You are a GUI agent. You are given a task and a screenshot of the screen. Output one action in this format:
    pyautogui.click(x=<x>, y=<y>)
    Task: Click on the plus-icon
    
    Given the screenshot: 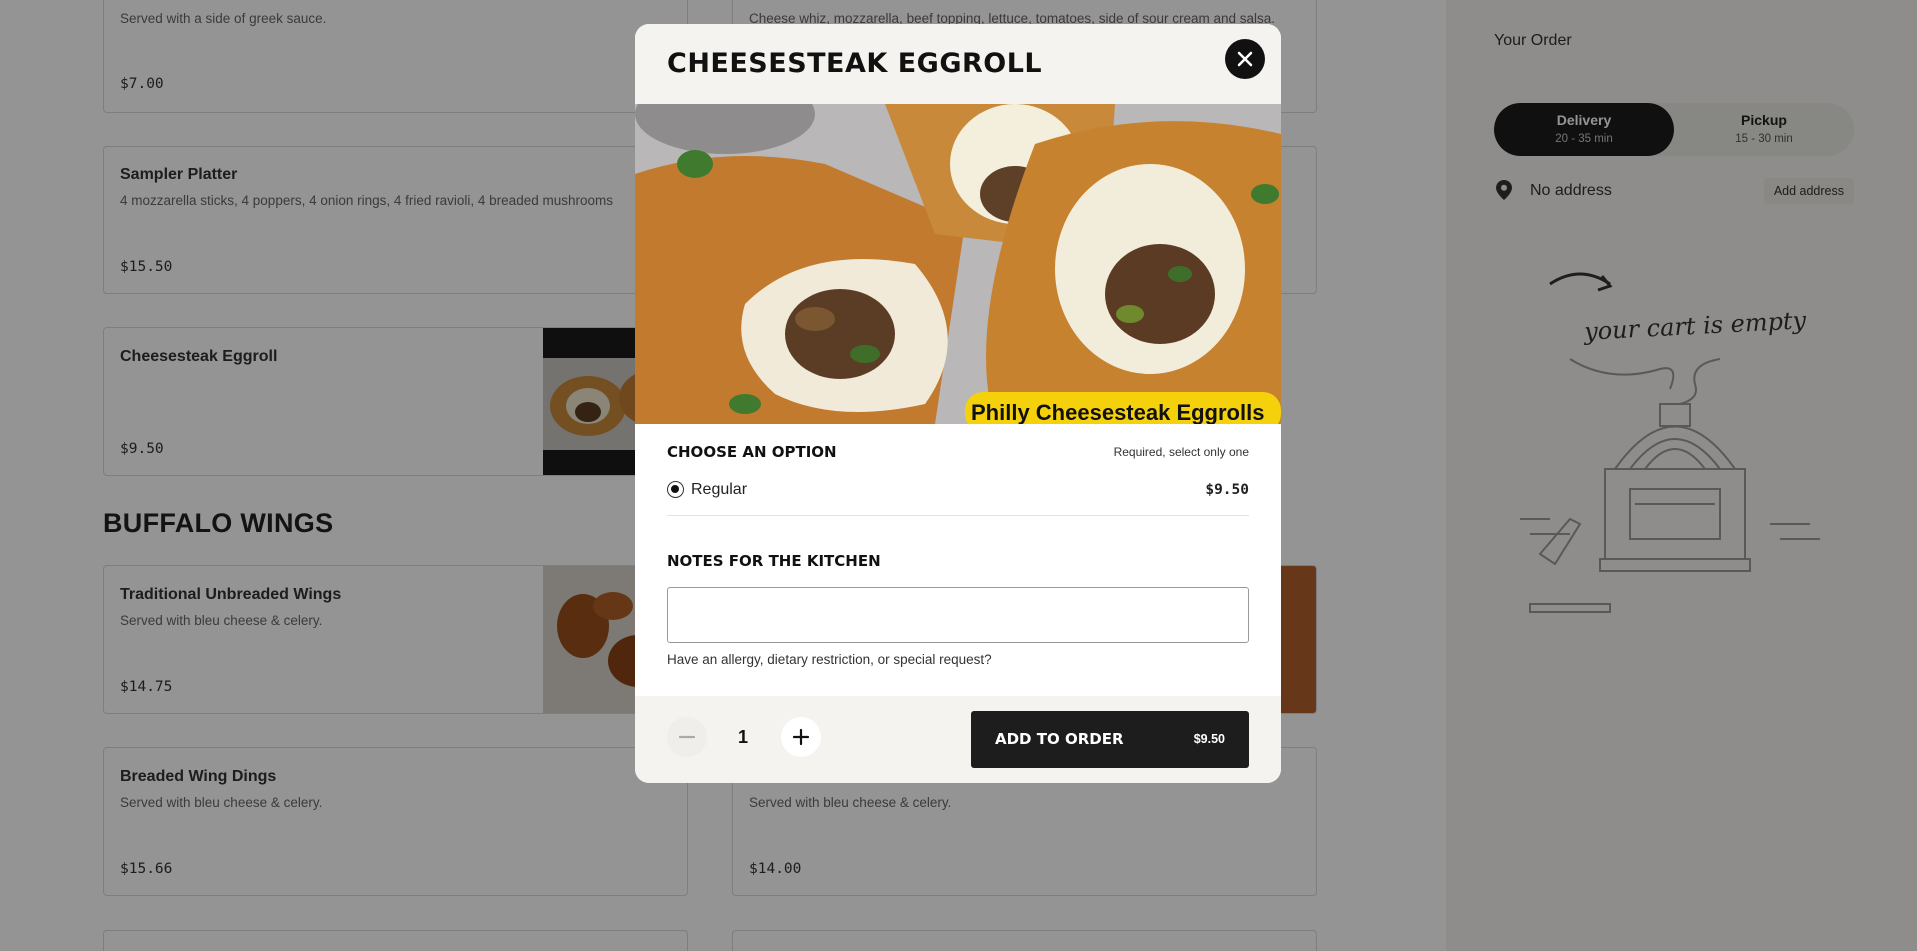 What is the action you would take?
    pyautogui.click(x=801, y=737)
    